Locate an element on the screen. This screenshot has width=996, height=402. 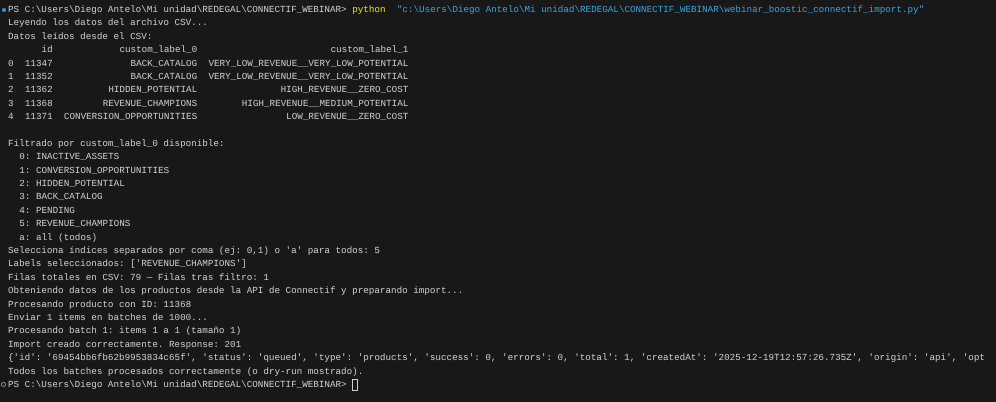
option-line: 5: REVENUE_CHAMPIONS is located at coordinates (74, 224).